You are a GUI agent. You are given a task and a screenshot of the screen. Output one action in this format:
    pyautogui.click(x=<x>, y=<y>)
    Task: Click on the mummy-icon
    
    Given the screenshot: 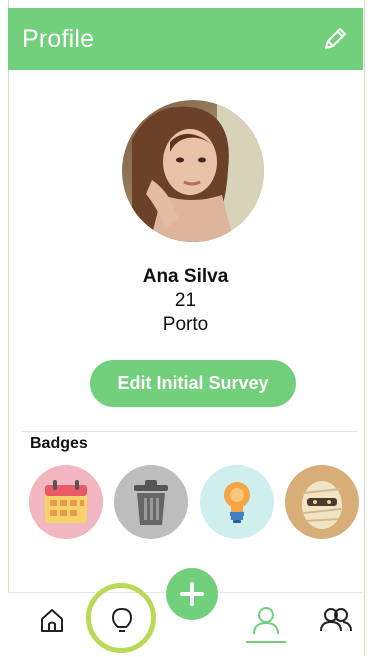 What is the action you would take?
    pyautogui.click(x=322, y=505)
    